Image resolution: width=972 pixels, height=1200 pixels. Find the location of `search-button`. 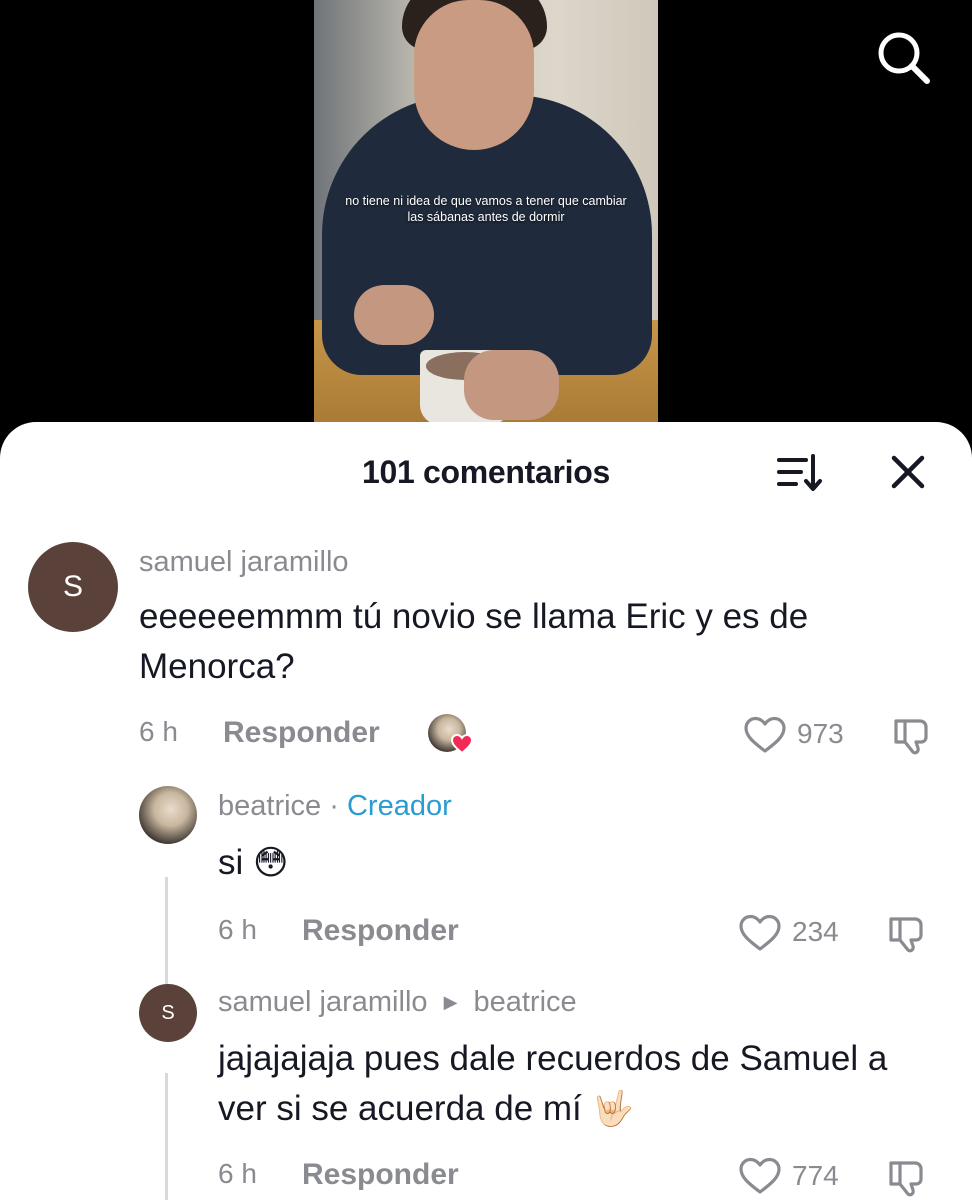

search-button is located at coordinates (903, 57).